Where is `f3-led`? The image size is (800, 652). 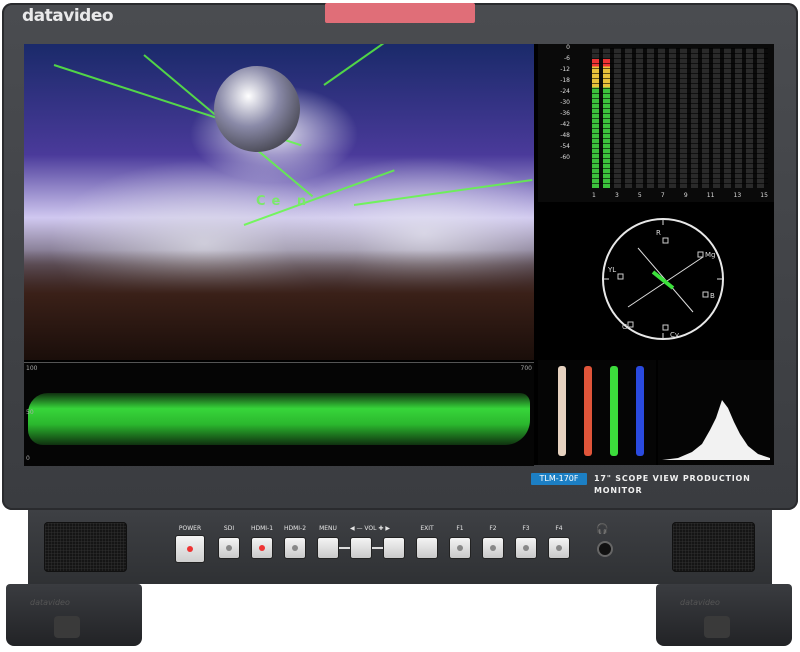
f3-led is located at coordinates (526, 548).